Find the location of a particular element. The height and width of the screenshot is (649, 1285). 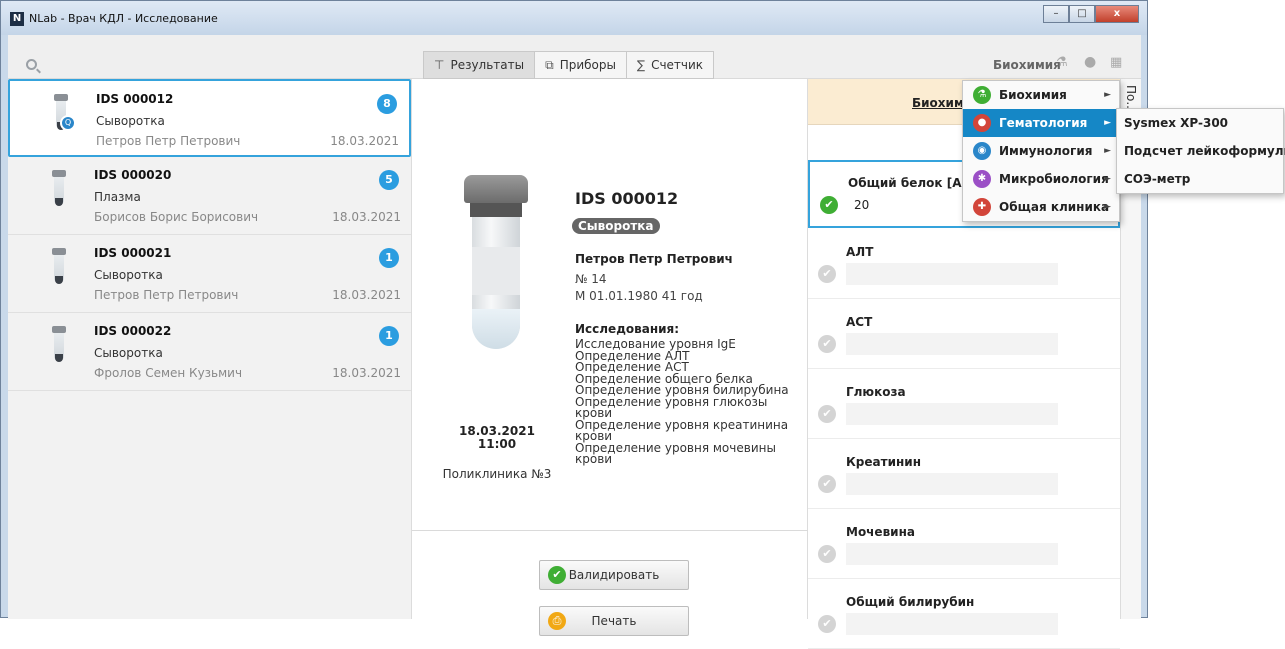

blood-drop-icon: ● is located at coordinates (982, 123).